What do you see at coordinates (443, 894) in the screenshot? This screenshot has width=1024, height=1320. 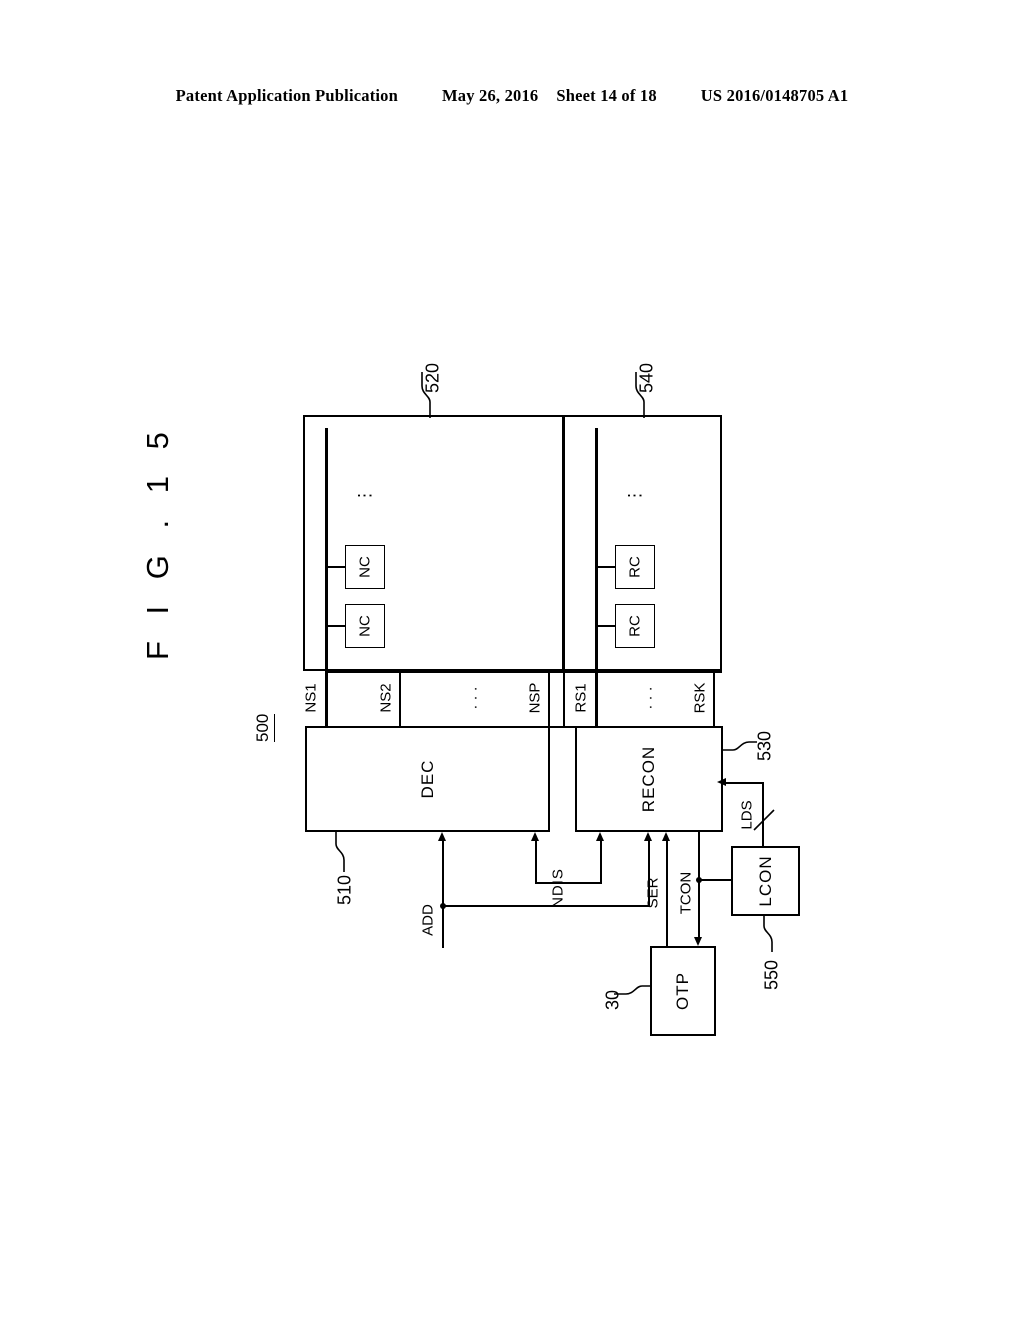 I see `add-signal-line` at bounding box center [443, 894].